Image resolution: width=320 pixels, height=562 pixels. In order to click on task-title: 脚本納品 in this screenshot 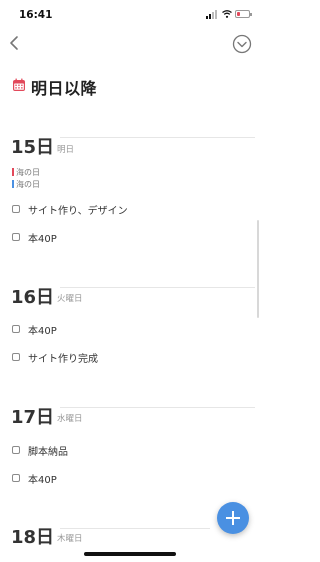, I will do `click(48, 450)`.